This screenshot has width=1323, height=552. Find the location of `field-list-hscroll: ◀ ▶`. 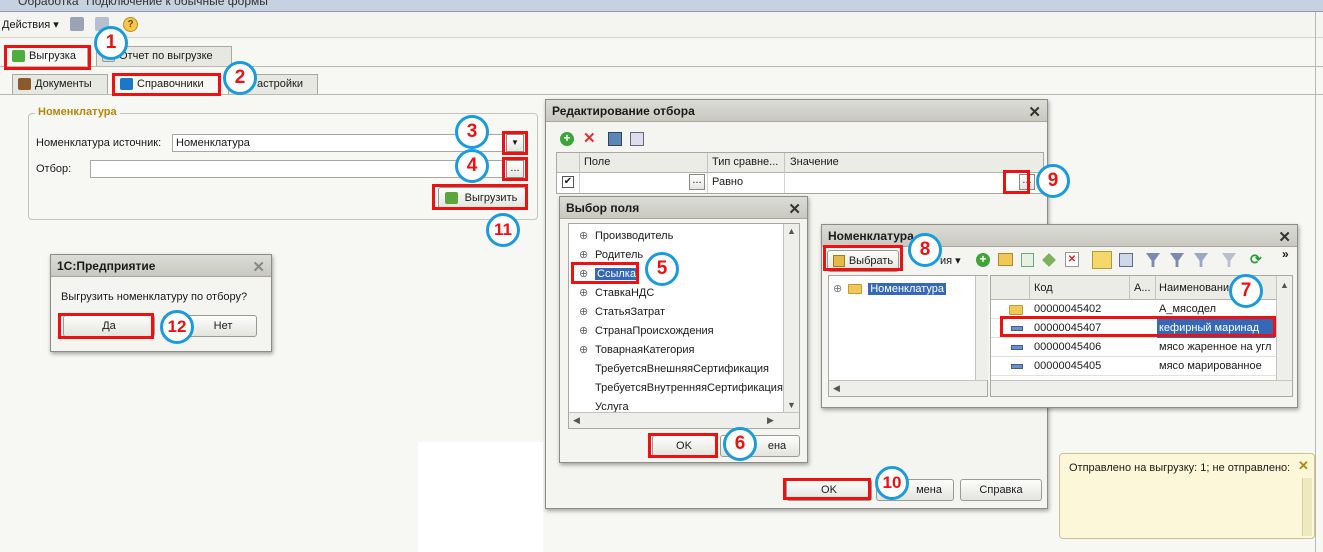

field-list-hscroll: ◀ ▶ is located at coordinates (684, 420).